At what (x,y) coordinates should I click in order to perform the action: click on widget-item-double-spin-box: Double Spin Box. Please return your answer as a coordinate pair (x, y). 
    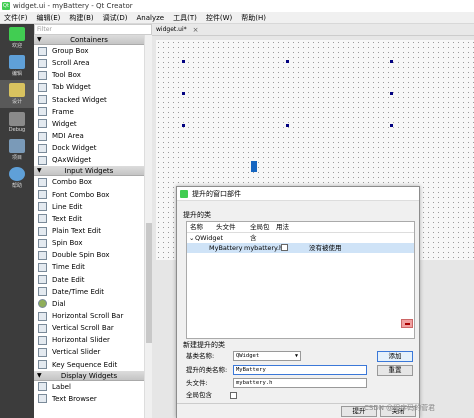
    Looking at the image, I should click on (89, 255).